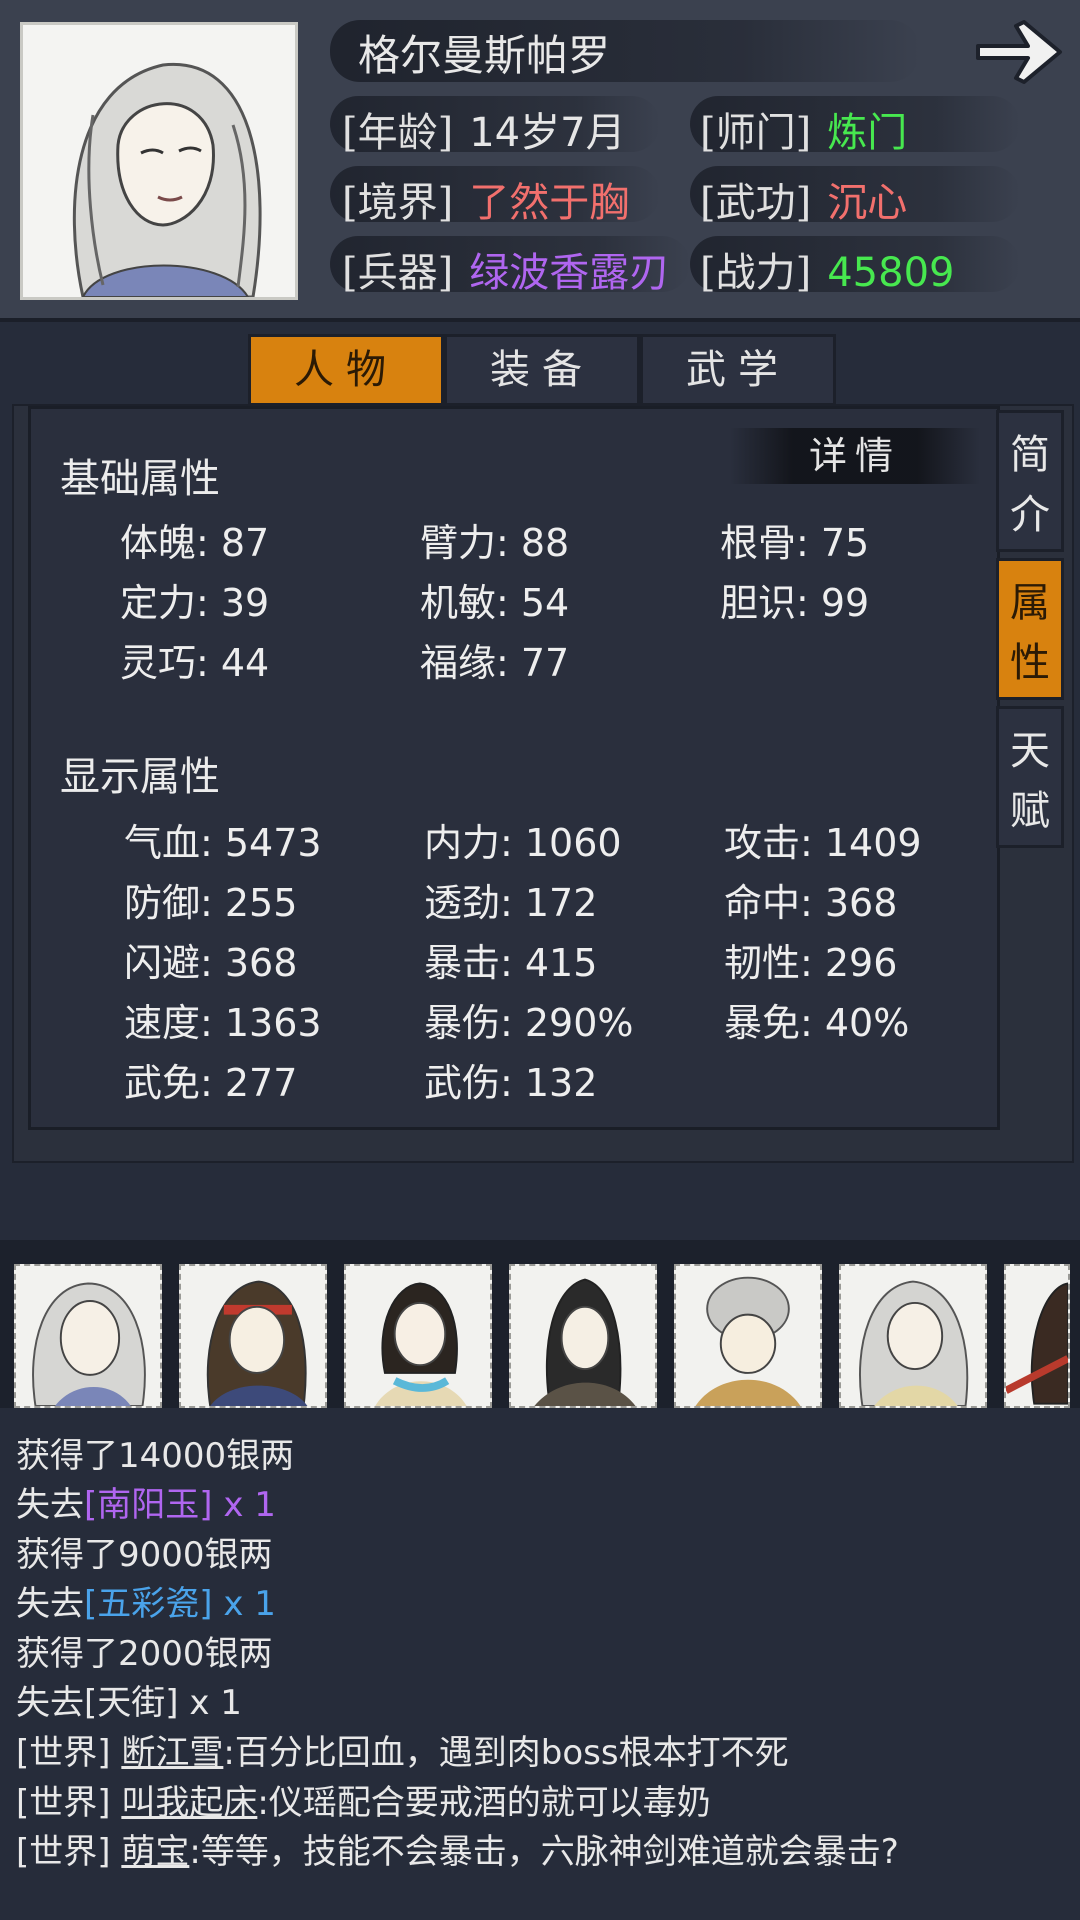 The height and width of the screenshot is (1920, 1080). I want to click on skill-label: [武功], so click(756, 203).